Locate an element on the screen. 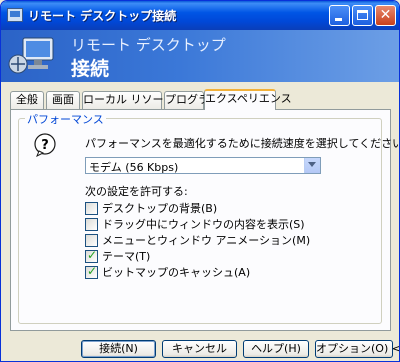  question-icon: ? is located at coordinates (45, 145).